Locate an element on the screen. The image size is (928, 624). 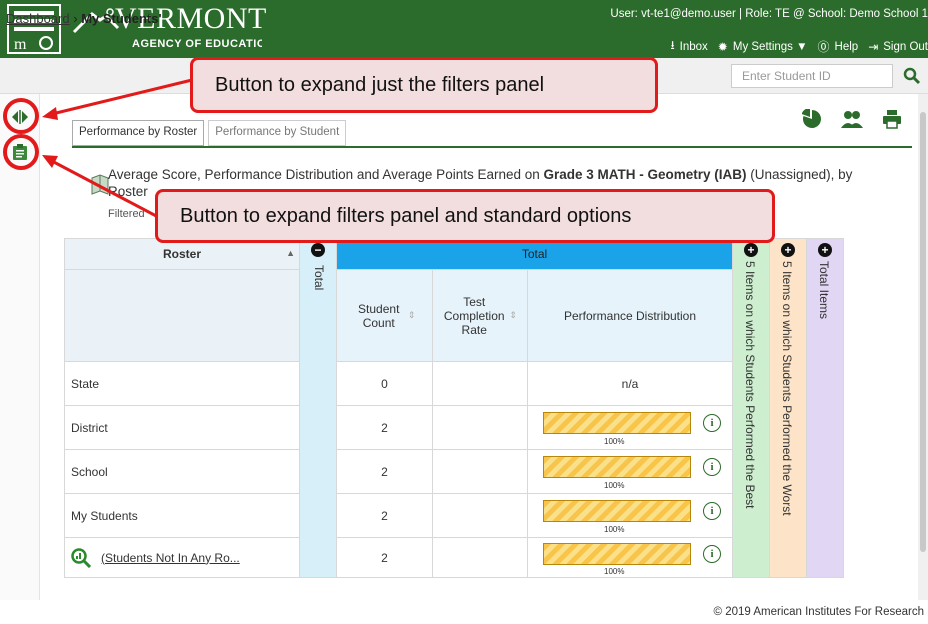
callout-filters-only: Button to expand just the filters panel is located at coordinates (424, 85).